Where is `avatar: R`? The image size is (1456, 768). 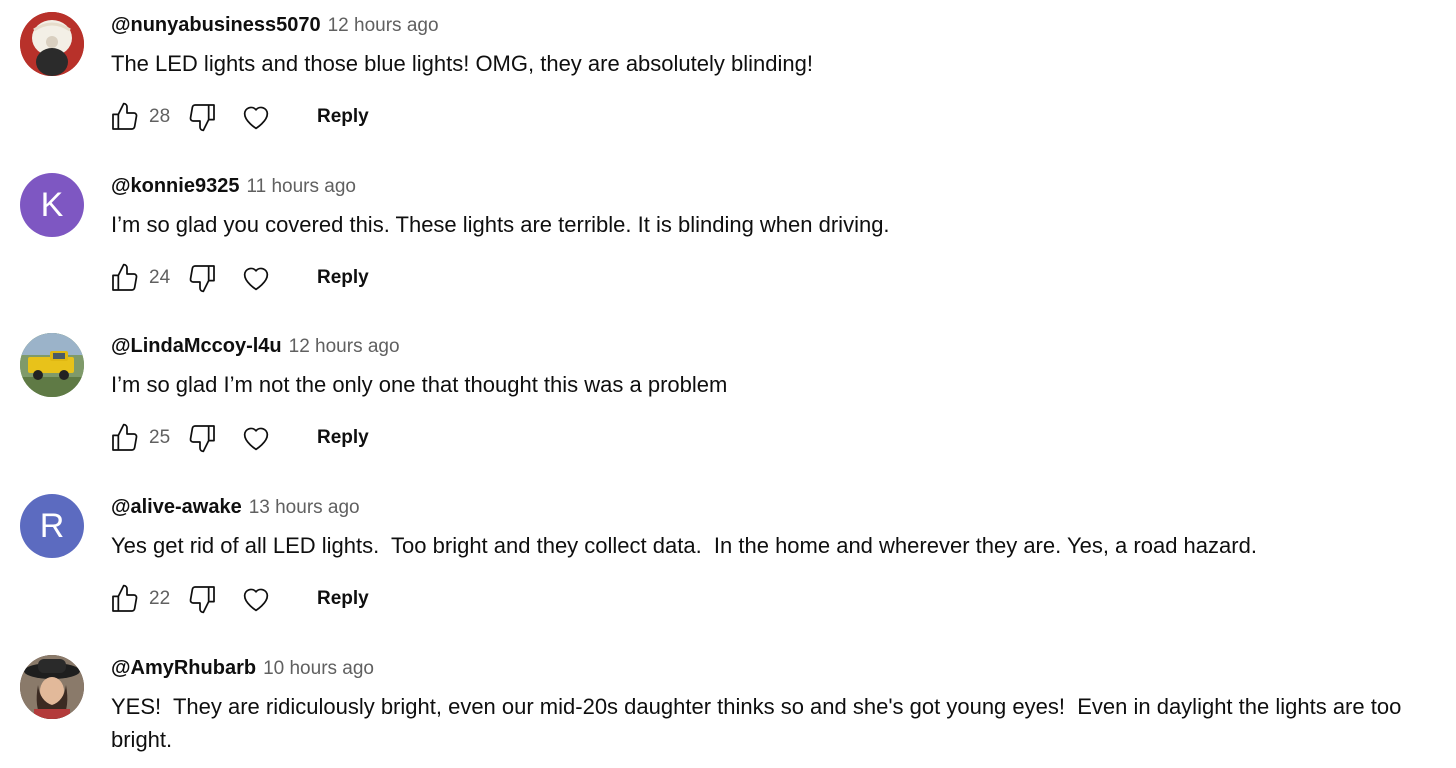
avatar: R is located at coordinates (52, 526).